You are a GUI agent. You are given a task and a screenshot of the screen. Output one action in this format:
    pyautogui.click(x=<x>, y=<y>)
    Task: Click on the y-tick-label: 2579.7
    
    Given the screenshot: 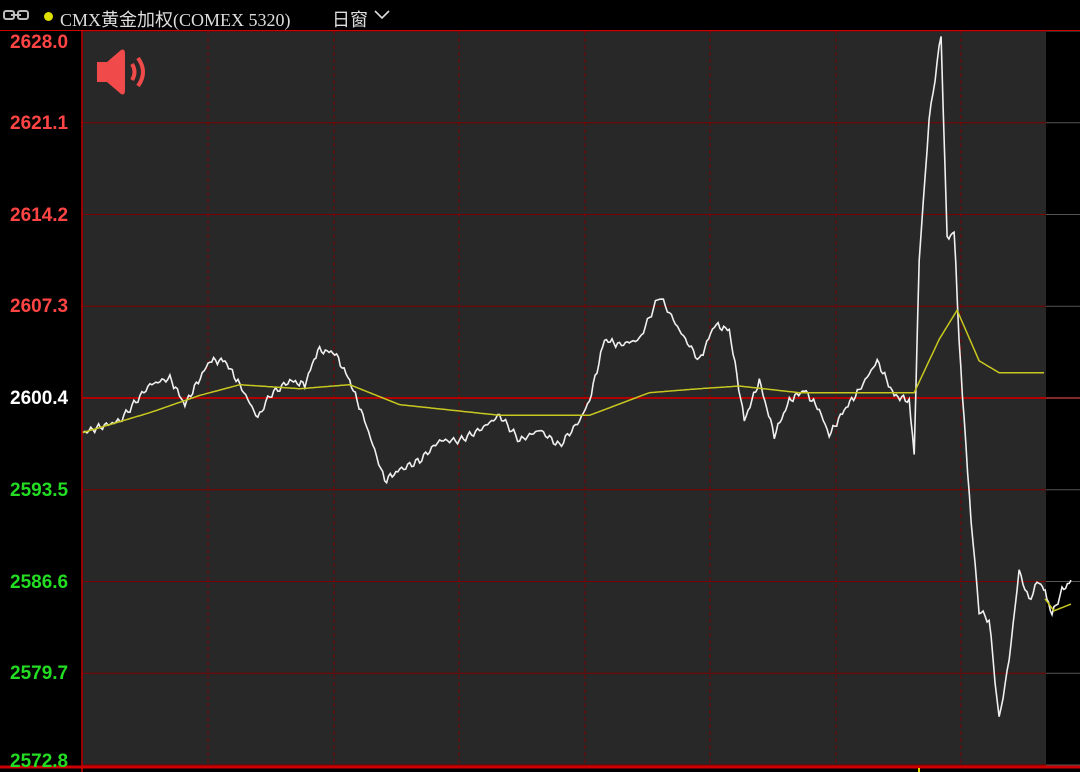 What is the action you would take?
    pyautogui.click(x=39, y=674)
    